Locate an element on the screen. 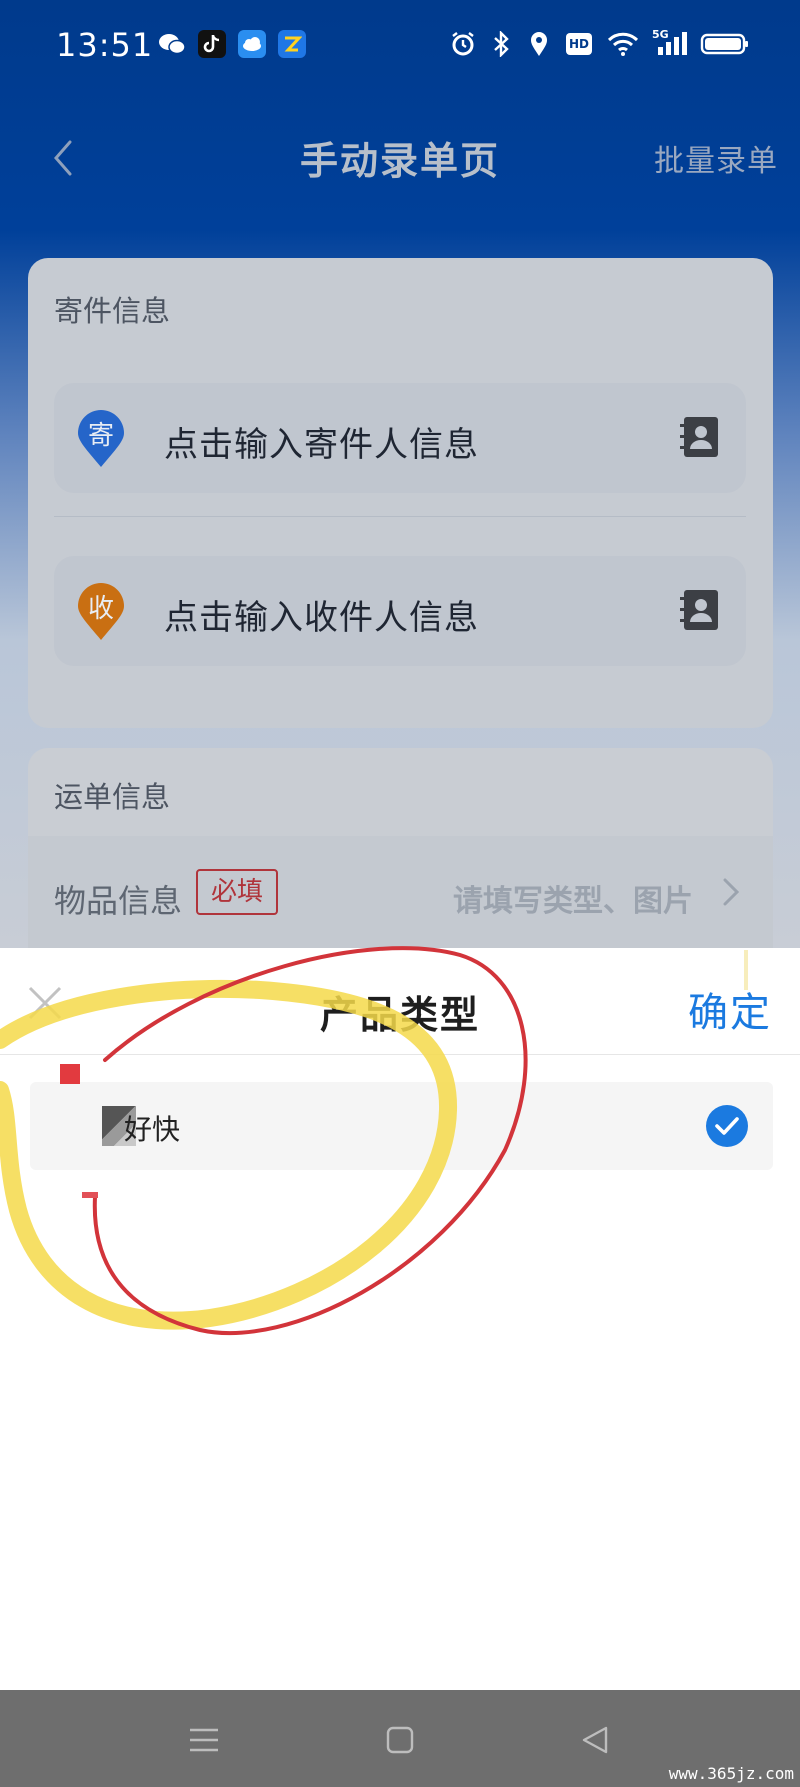 The width and height of the screenshot is (800, 1787). product-option-row: 好快 is located at coordinates (401, 1126).